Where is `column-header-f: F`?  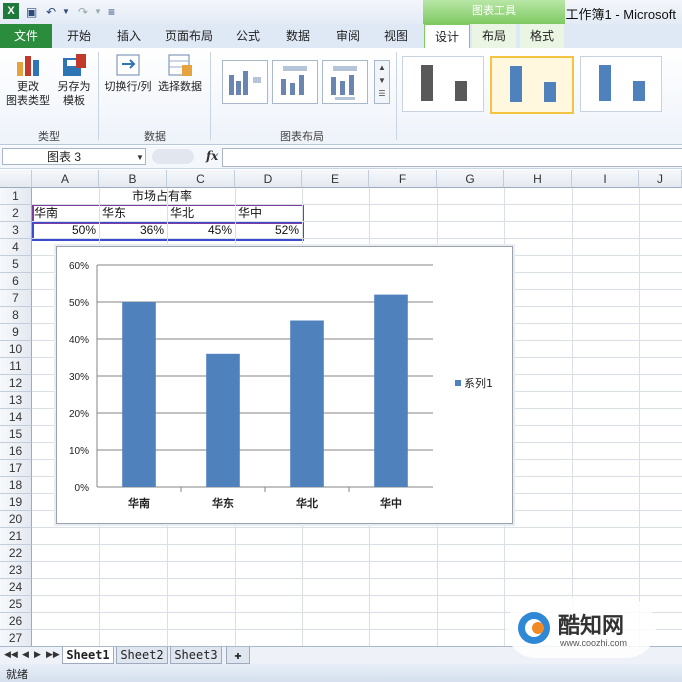 column-header-f: F is located at coordinates (403, 179).